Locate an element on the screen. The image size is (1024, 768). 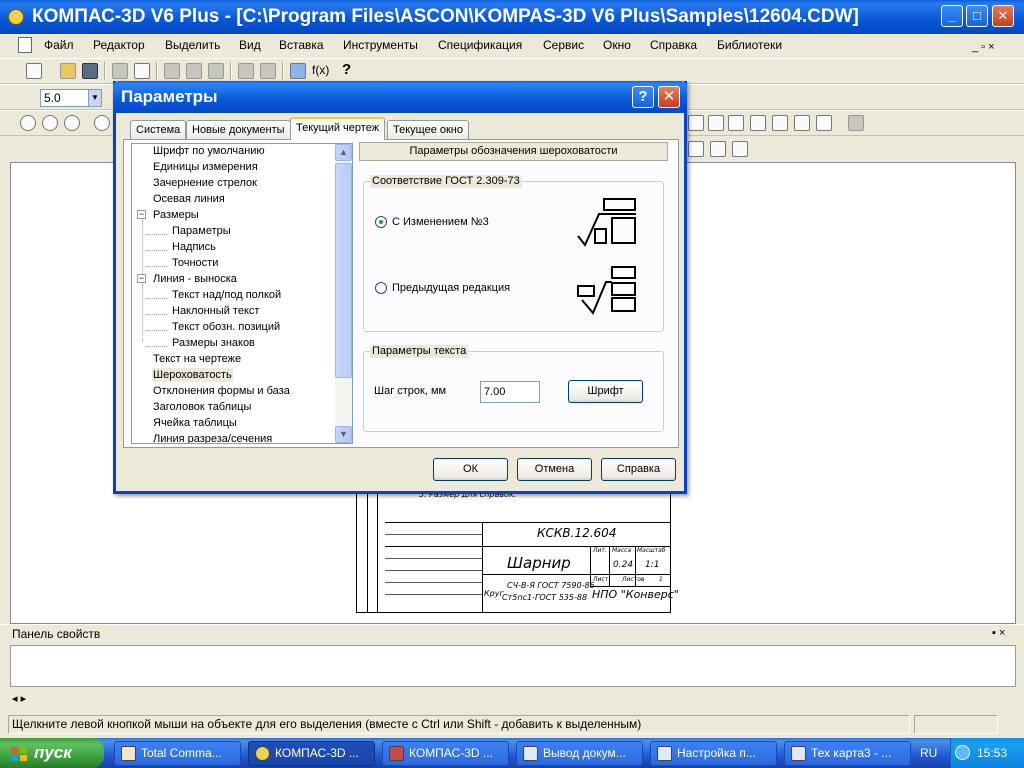
axis-line-icon is located at coordinates (696, 149).